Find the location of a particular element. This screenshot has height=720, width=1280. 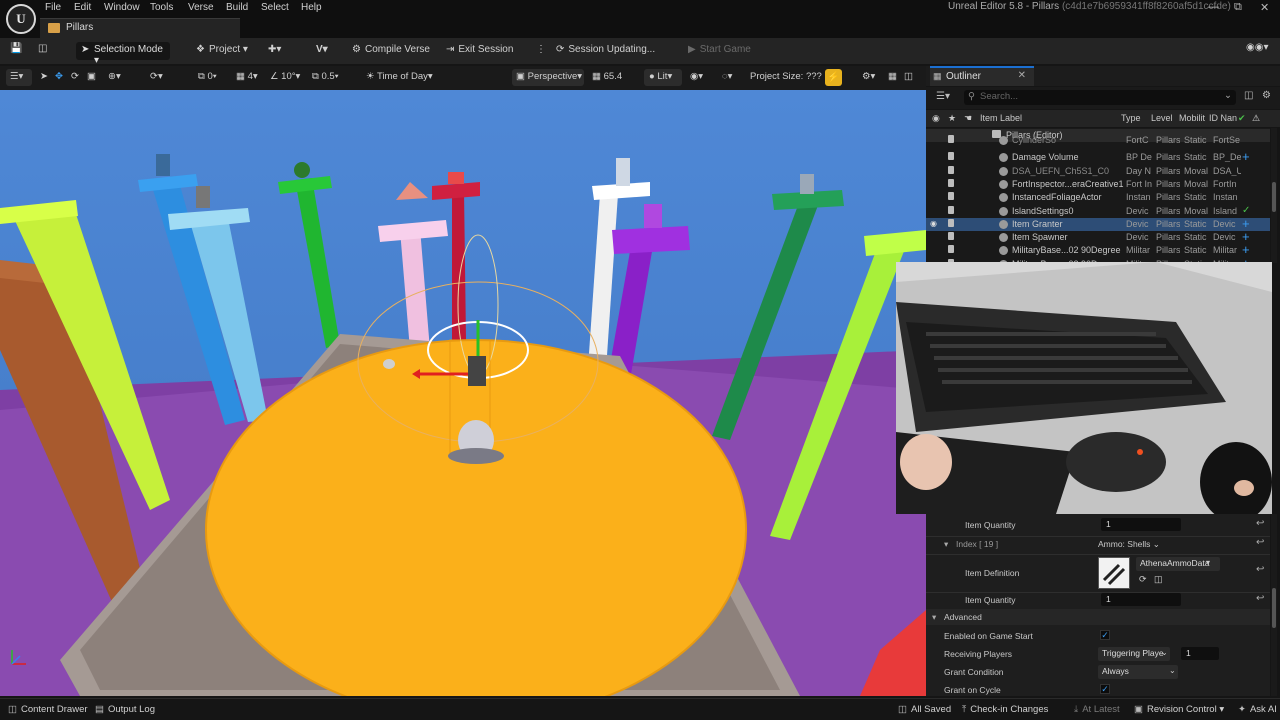

minimize-icon: — is located at coordinates (1213, 7).